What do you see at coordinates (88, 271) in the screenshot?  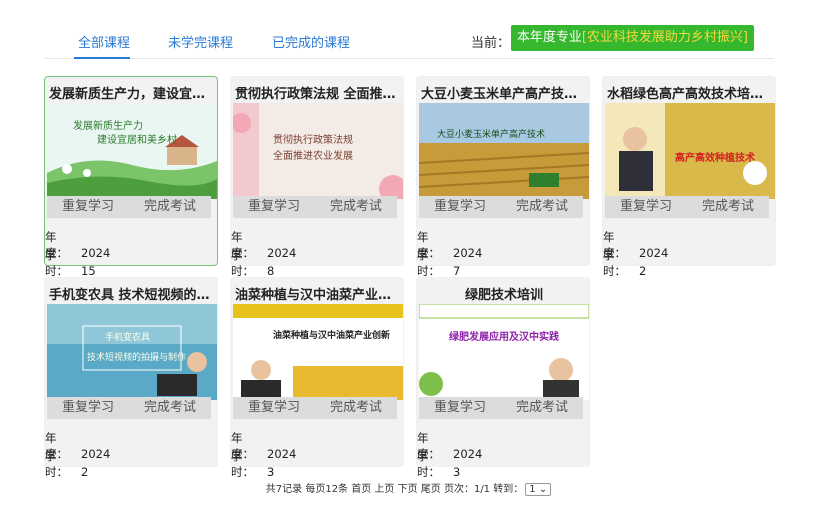 I see `hours-value: 15` at bounding box center [88, 271].